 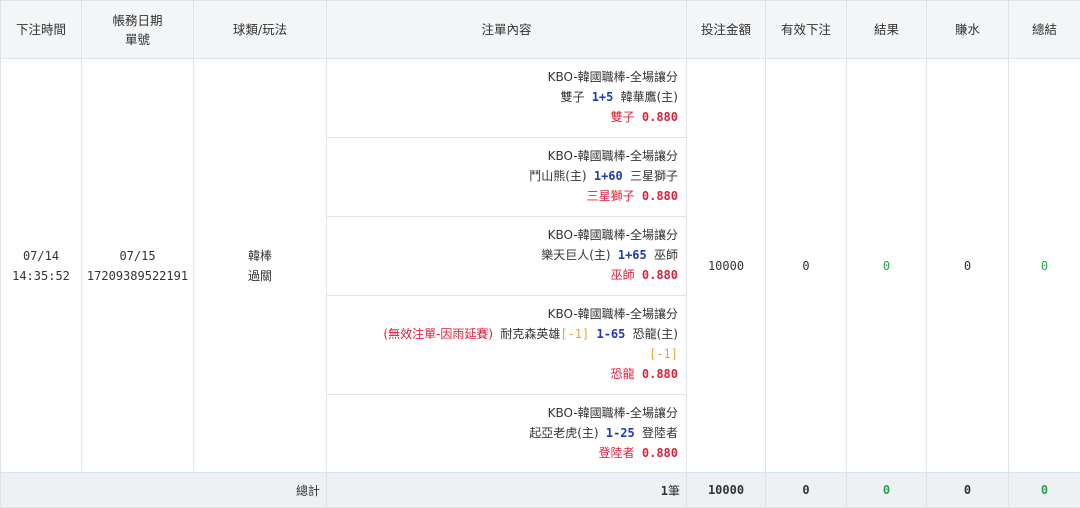 I want to click on header-total: 總結, so click(x=1044, y=30).